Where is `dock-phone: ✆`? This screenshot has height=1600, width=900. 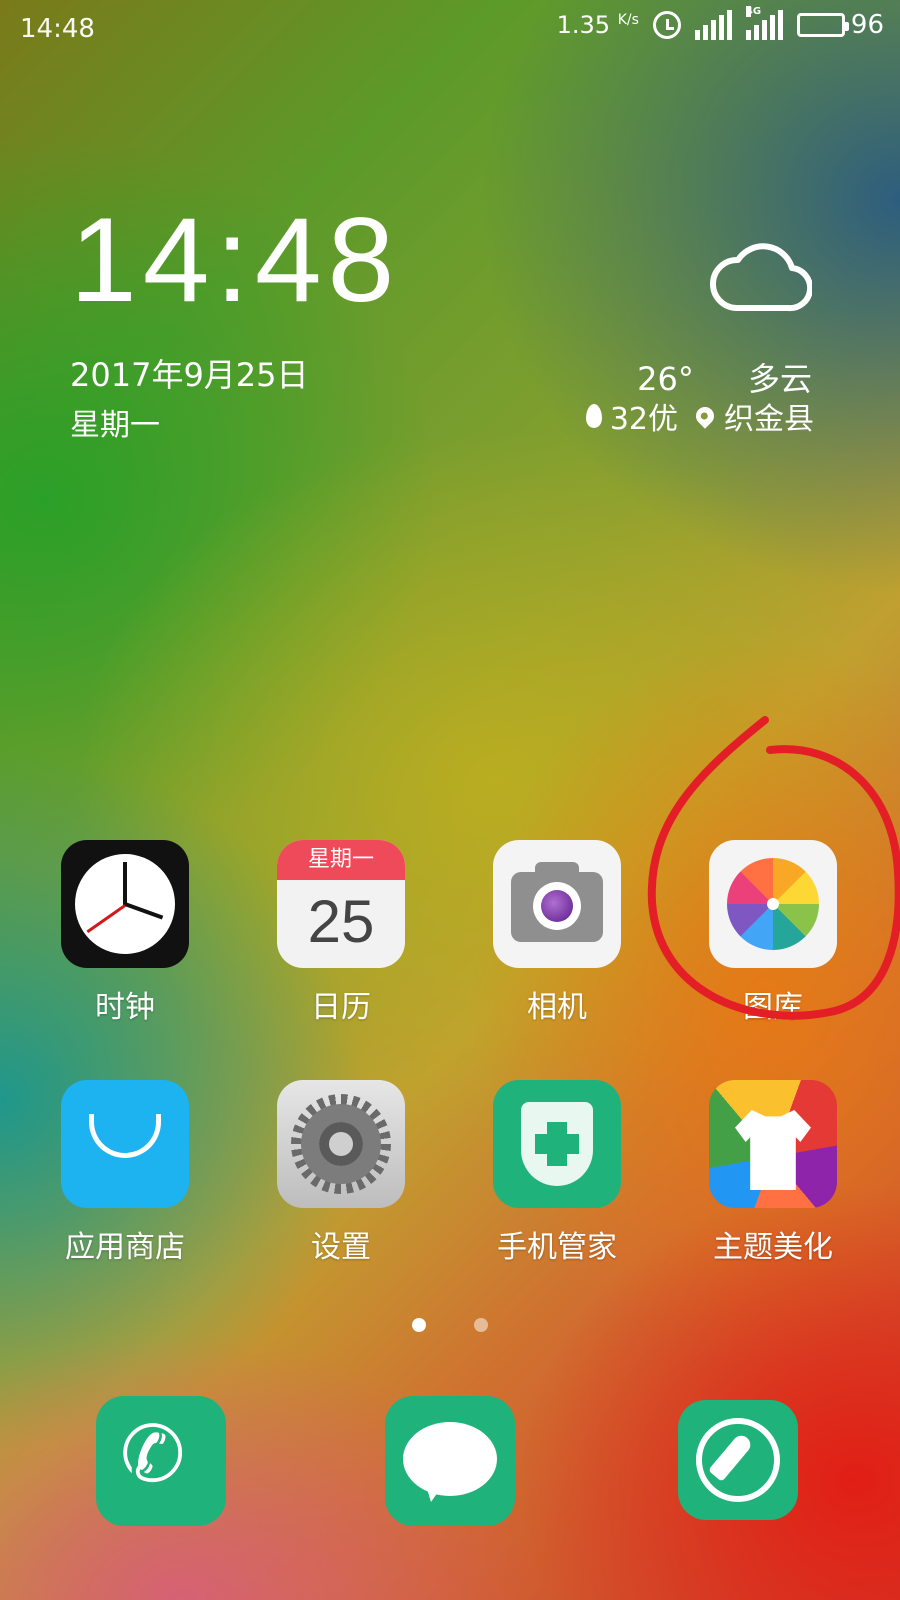
dock-phone: ✆ is located at coordinates (161, 1461).